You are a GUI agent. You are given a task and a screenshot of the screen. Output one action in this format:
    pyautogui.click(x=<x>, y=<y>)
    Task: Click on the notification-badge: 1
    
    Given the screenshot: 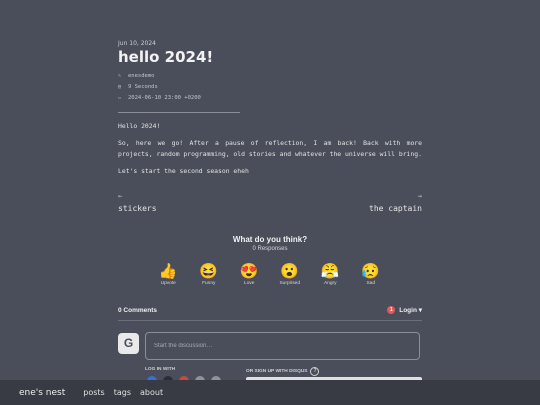 What is the action you would take?
    pyautogui.click(x=391, y=310)
    